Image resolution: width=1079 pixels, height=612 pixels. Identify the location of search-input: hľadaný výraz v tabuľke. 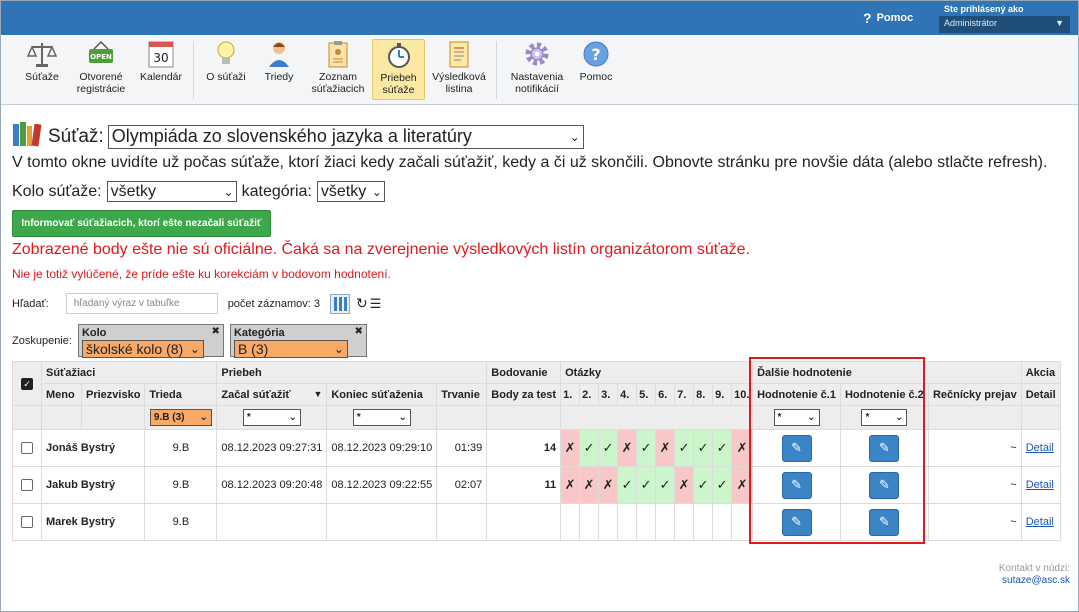
(141, 303).